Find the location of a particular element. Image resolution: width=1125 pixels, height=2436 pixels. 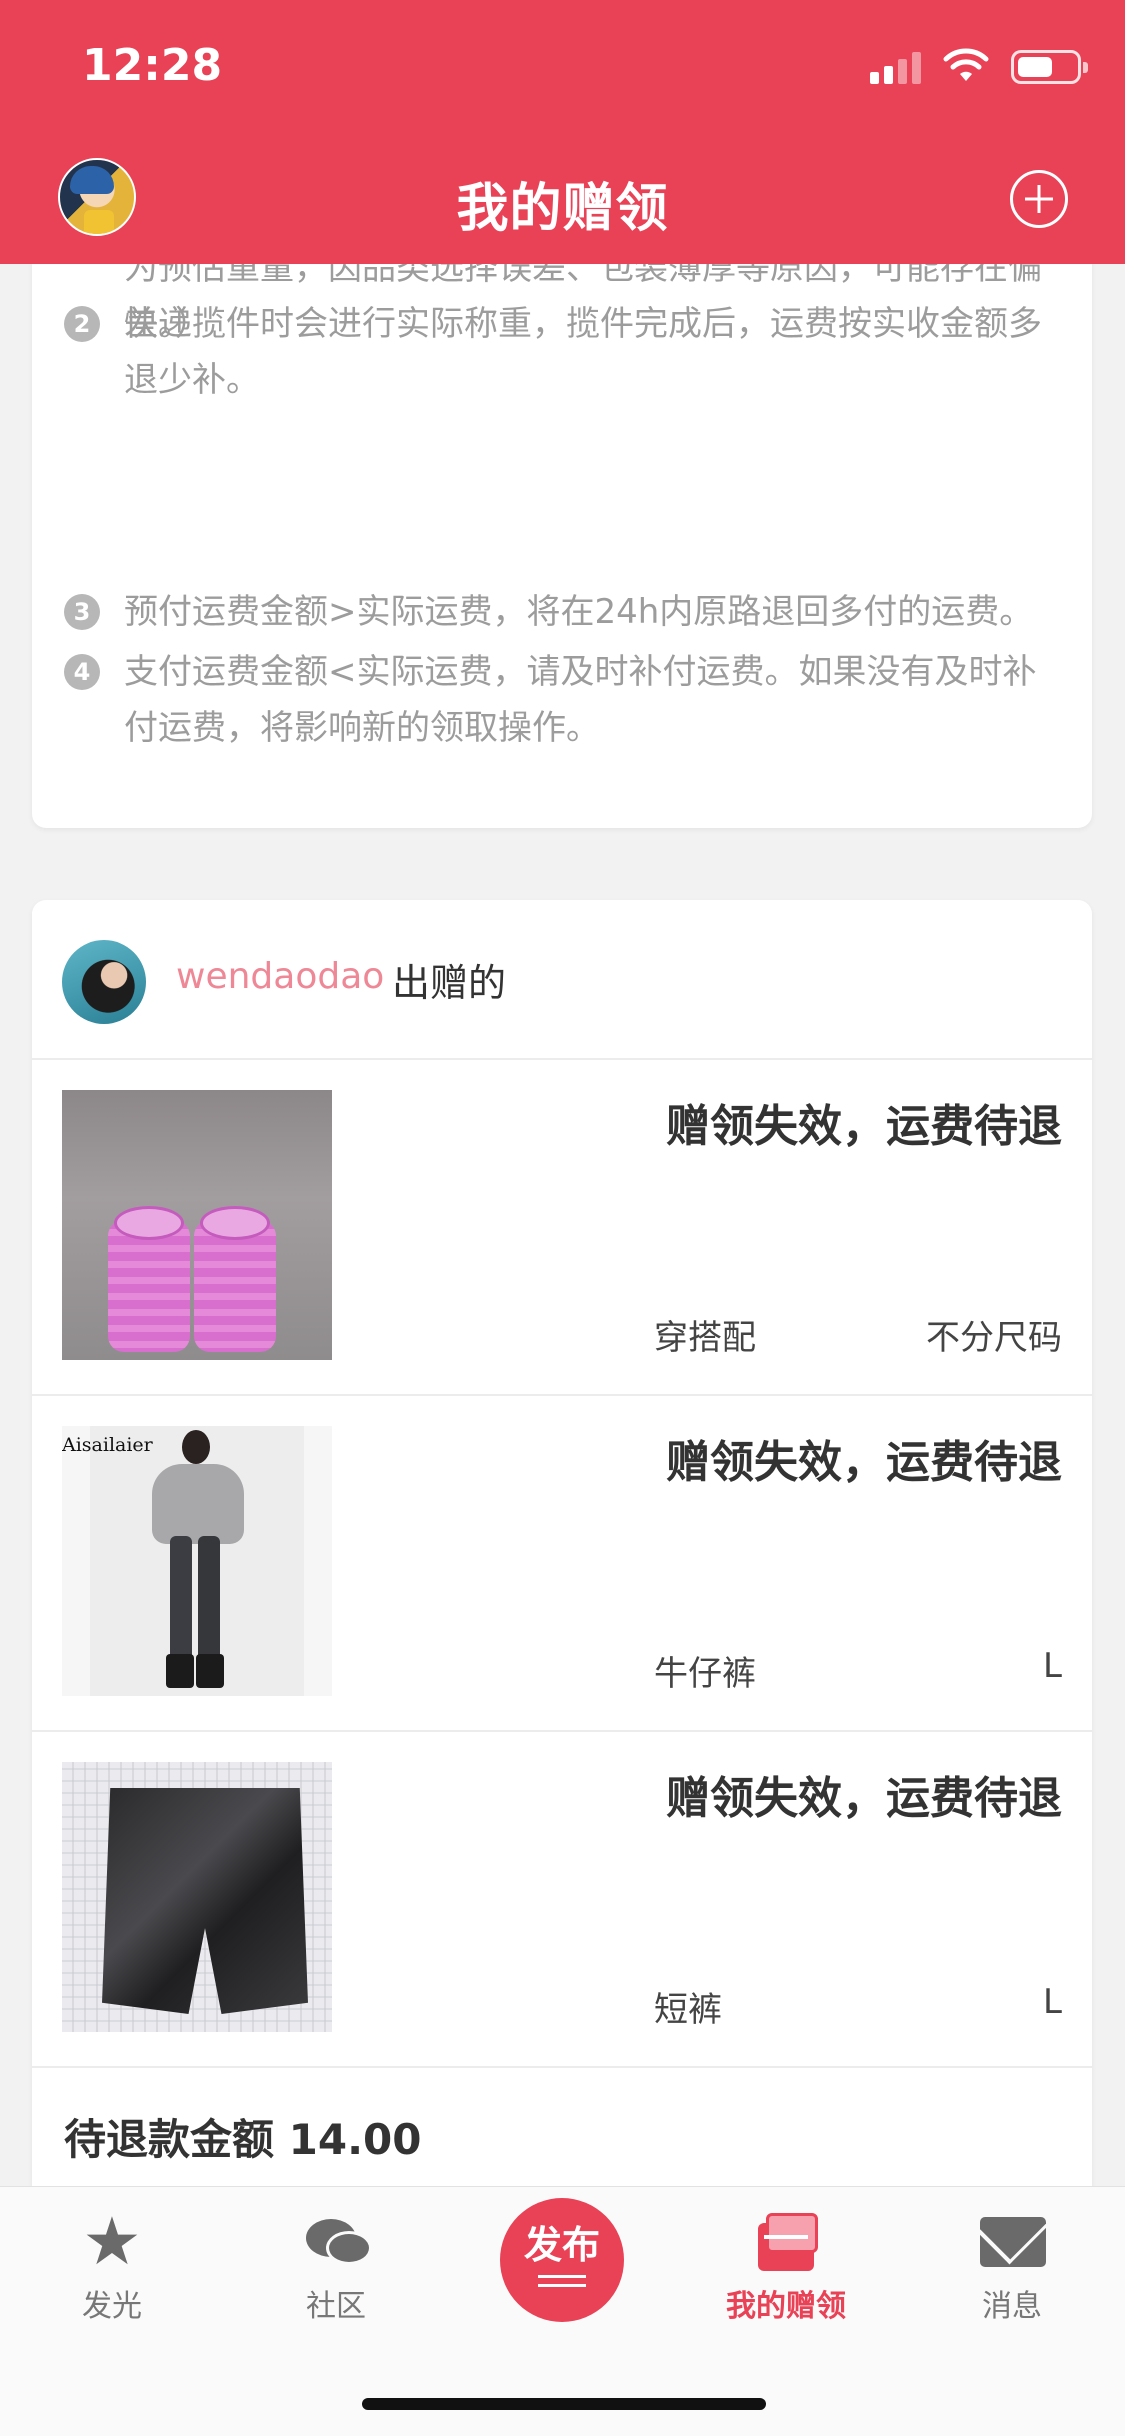

wifi-icon is located at coordinates (966, 64).